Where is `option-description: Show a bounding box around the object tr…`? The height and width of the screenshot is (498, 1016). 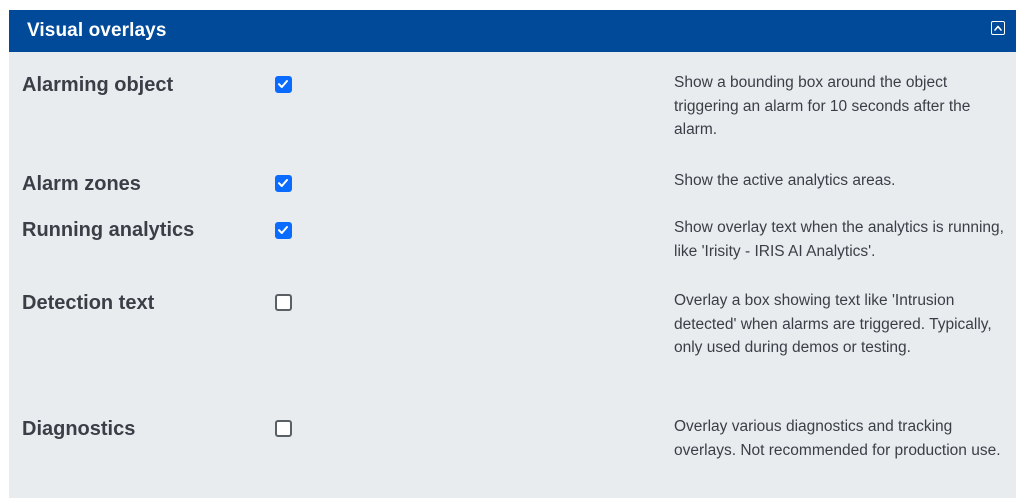 option-description: Show a bounding box around the object tr… is located at coordinates (822, 106).